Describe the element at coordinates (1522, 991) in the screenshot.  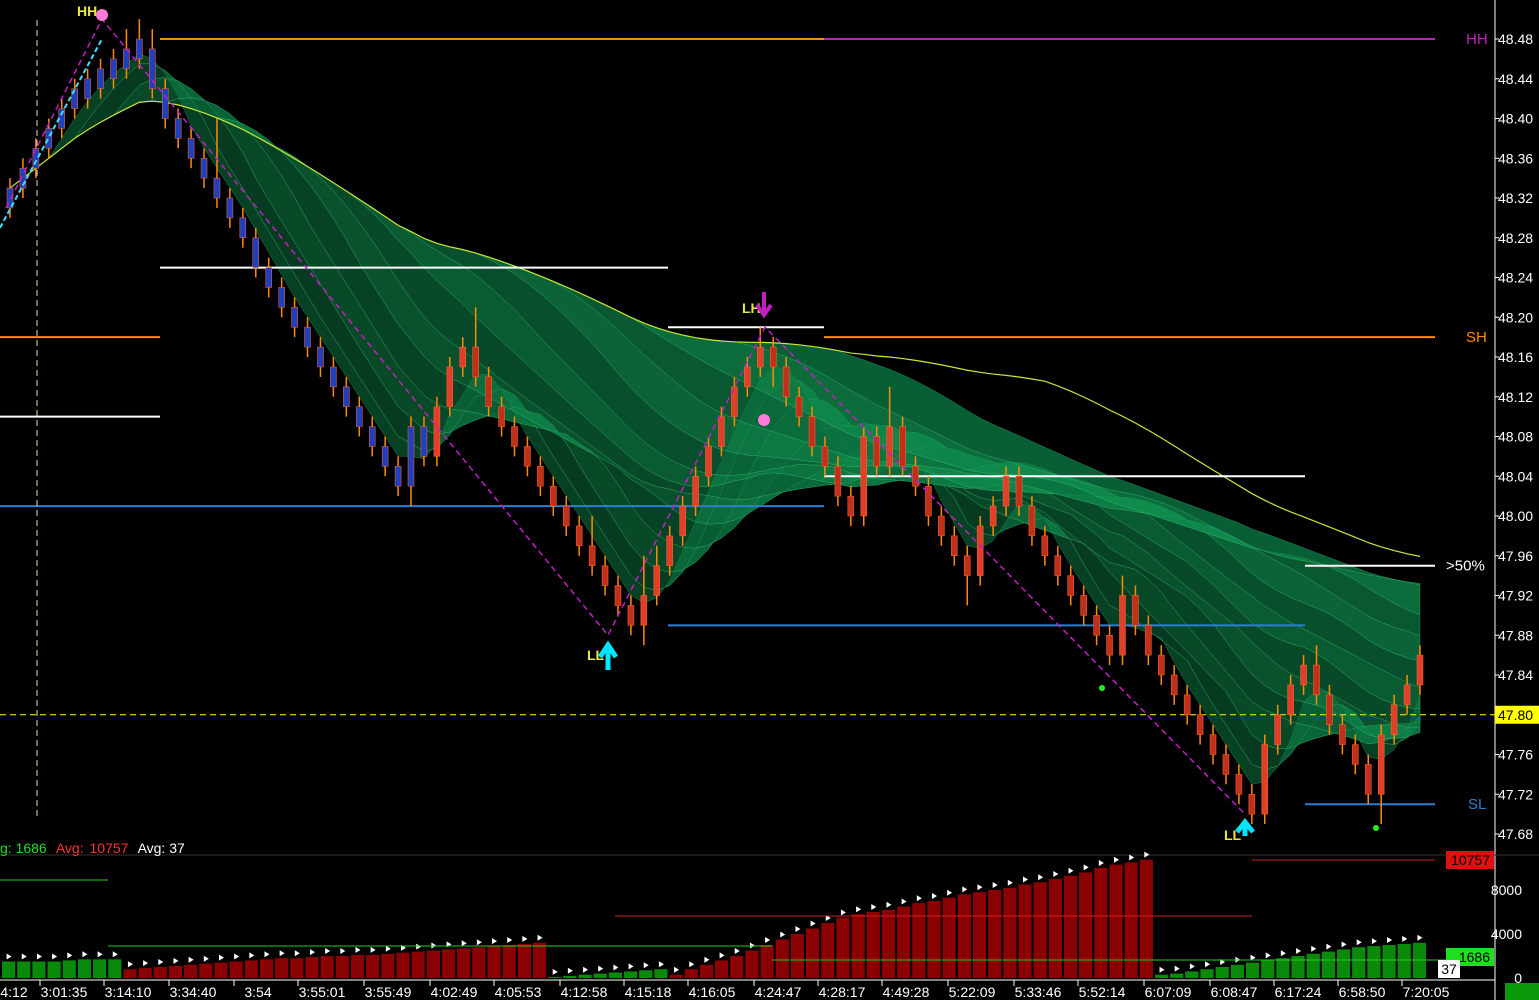
I see `time-corner-badge` at that location.